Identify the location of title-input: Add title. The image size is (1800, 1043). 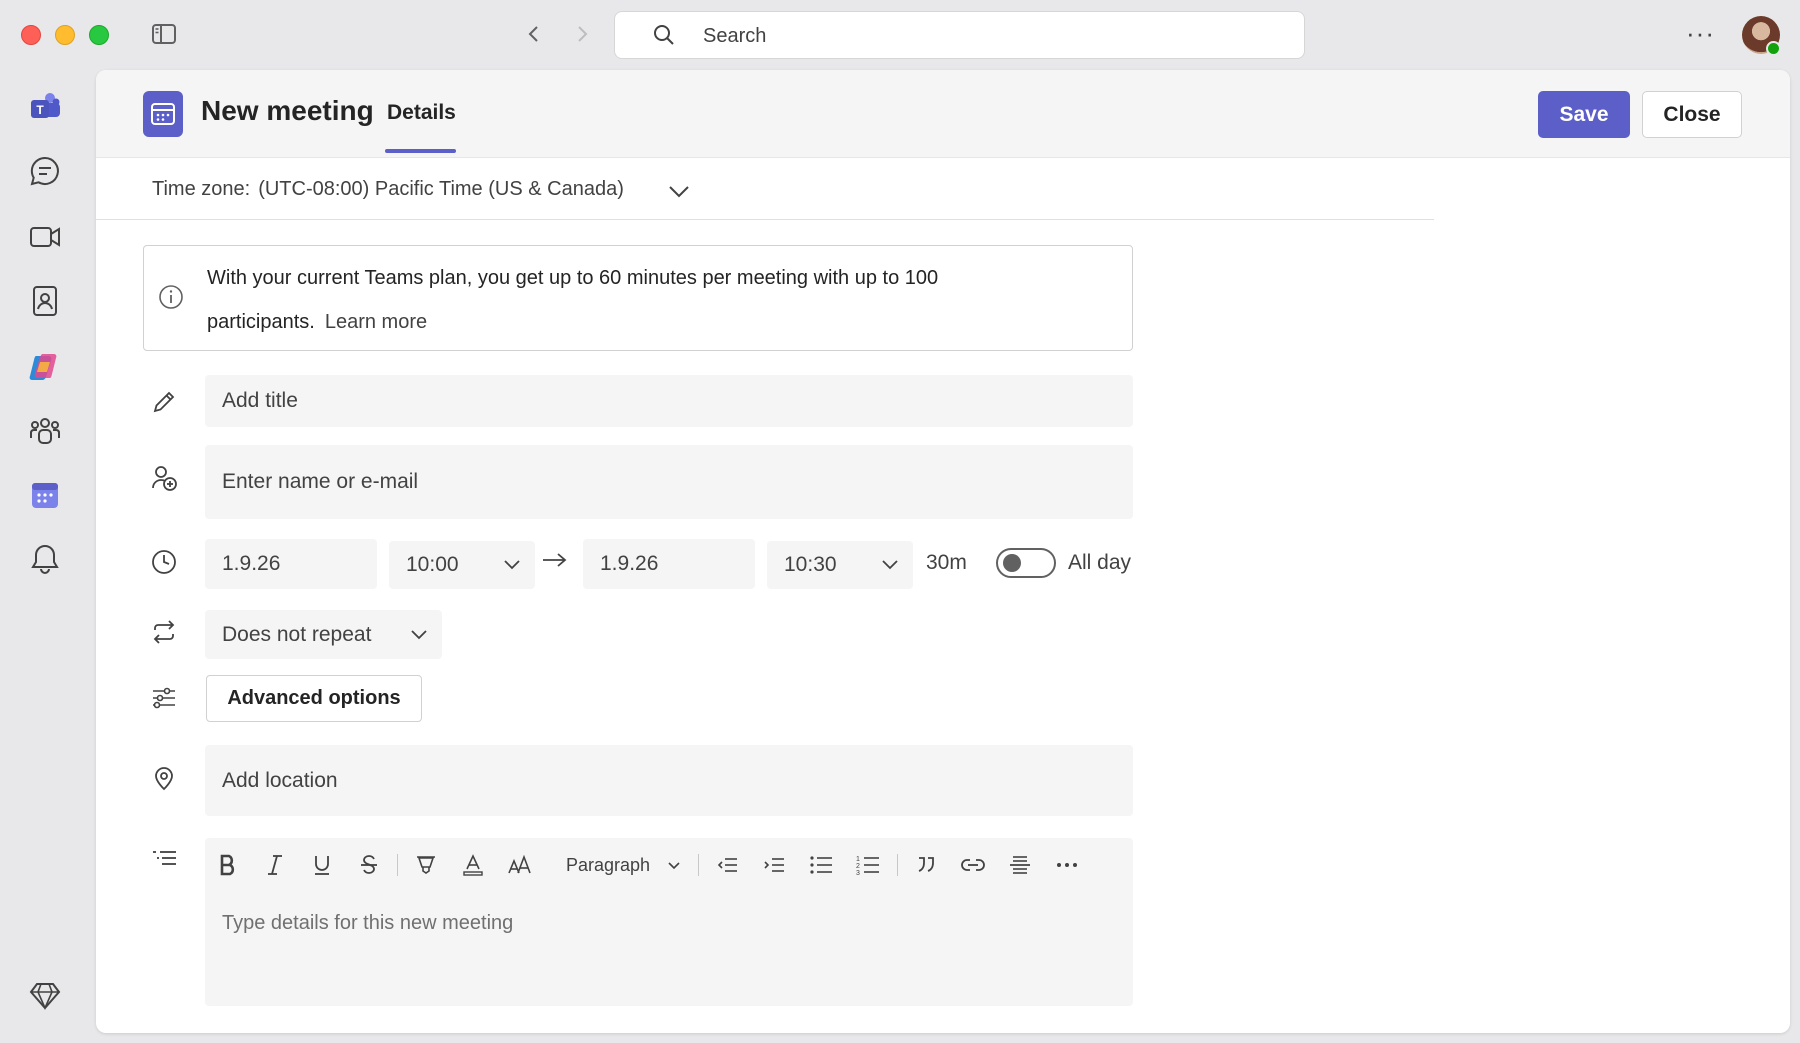
(669, 401).